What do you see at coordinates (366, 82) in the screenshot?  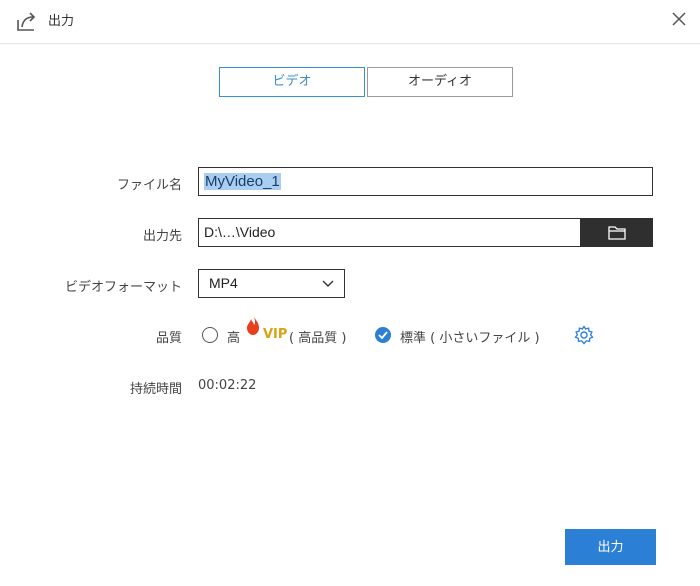 I see `output-type-tabs: ビデオ オーディオ` at bounding box center [366, 82].